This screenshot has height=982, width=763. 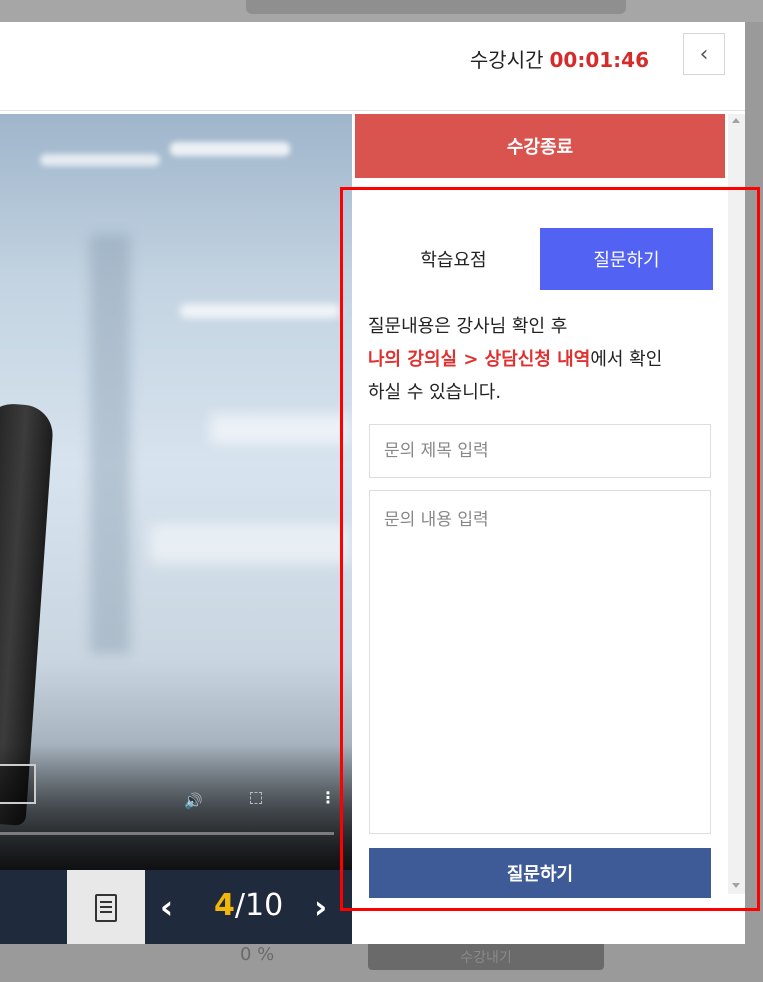 I want to click on timer-label: 수강시간, so click(x=506, y=60).